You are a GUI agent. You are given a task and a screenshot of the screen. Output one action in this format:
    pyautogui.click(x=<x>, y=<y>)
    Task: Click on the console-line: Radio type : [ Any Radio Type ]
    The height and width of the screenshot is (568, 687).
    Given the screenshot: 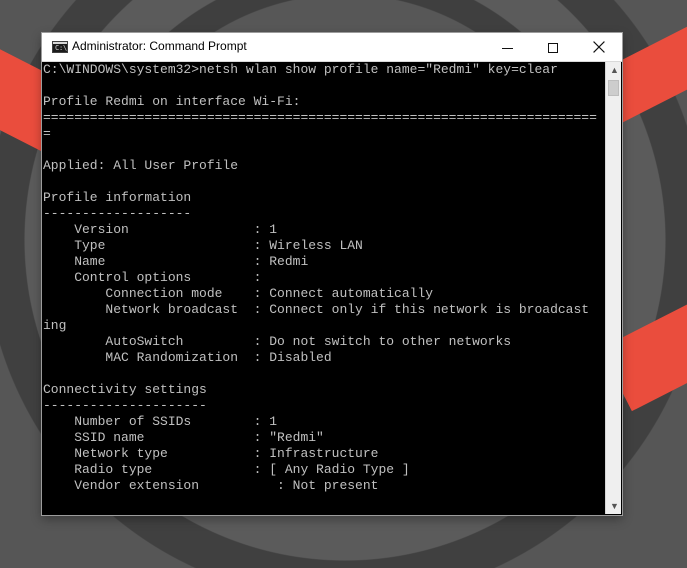 What is the action you would take?
    pyautogui.click(x=226, y=469)
    